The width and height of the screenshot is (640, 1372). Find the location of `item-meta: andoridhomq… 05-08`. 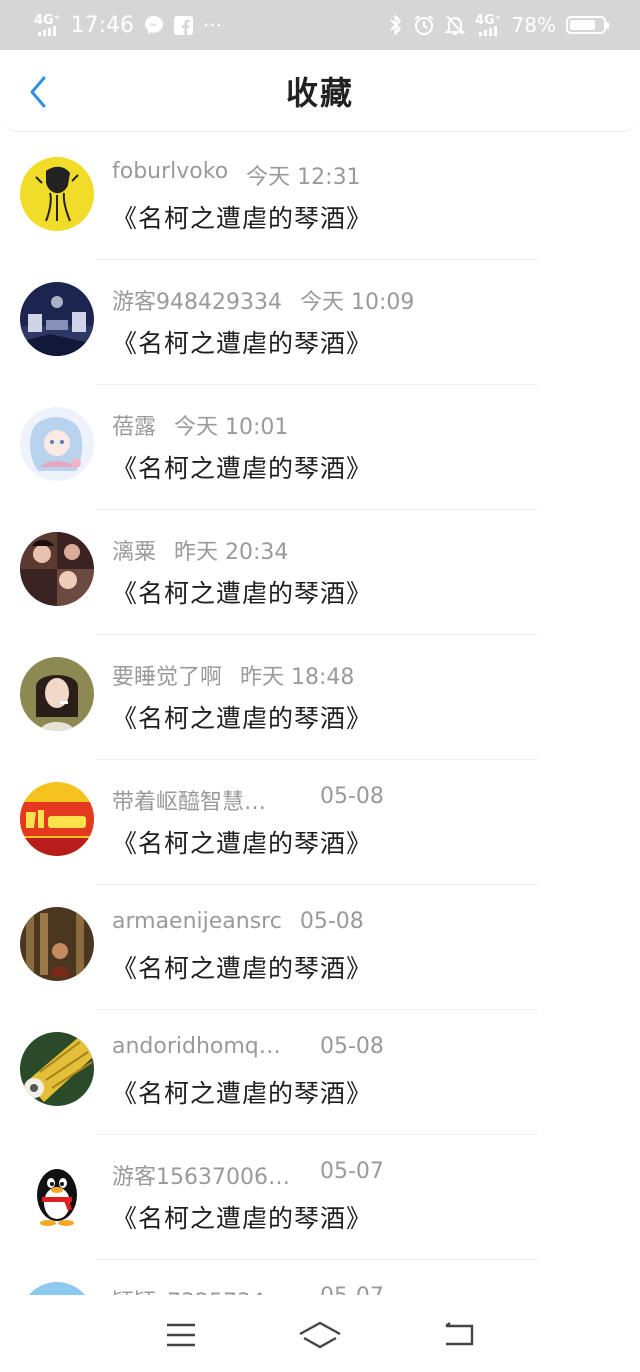

item-meta: andoridhomq… 05-08 is located at coordinates (248, 1046).